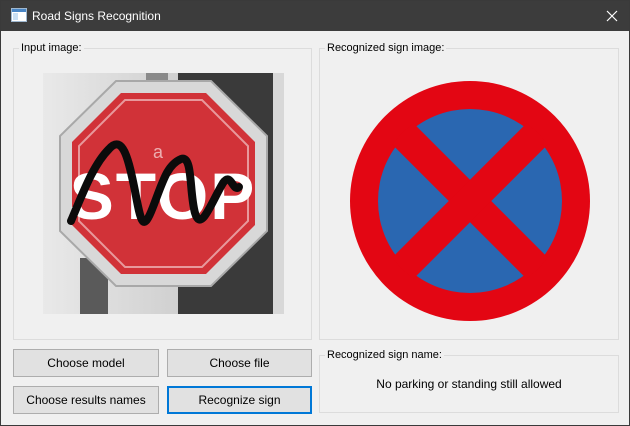 The height and width of the screenshot is (426, 630). I want to click on close-icon, so click(612, 16).